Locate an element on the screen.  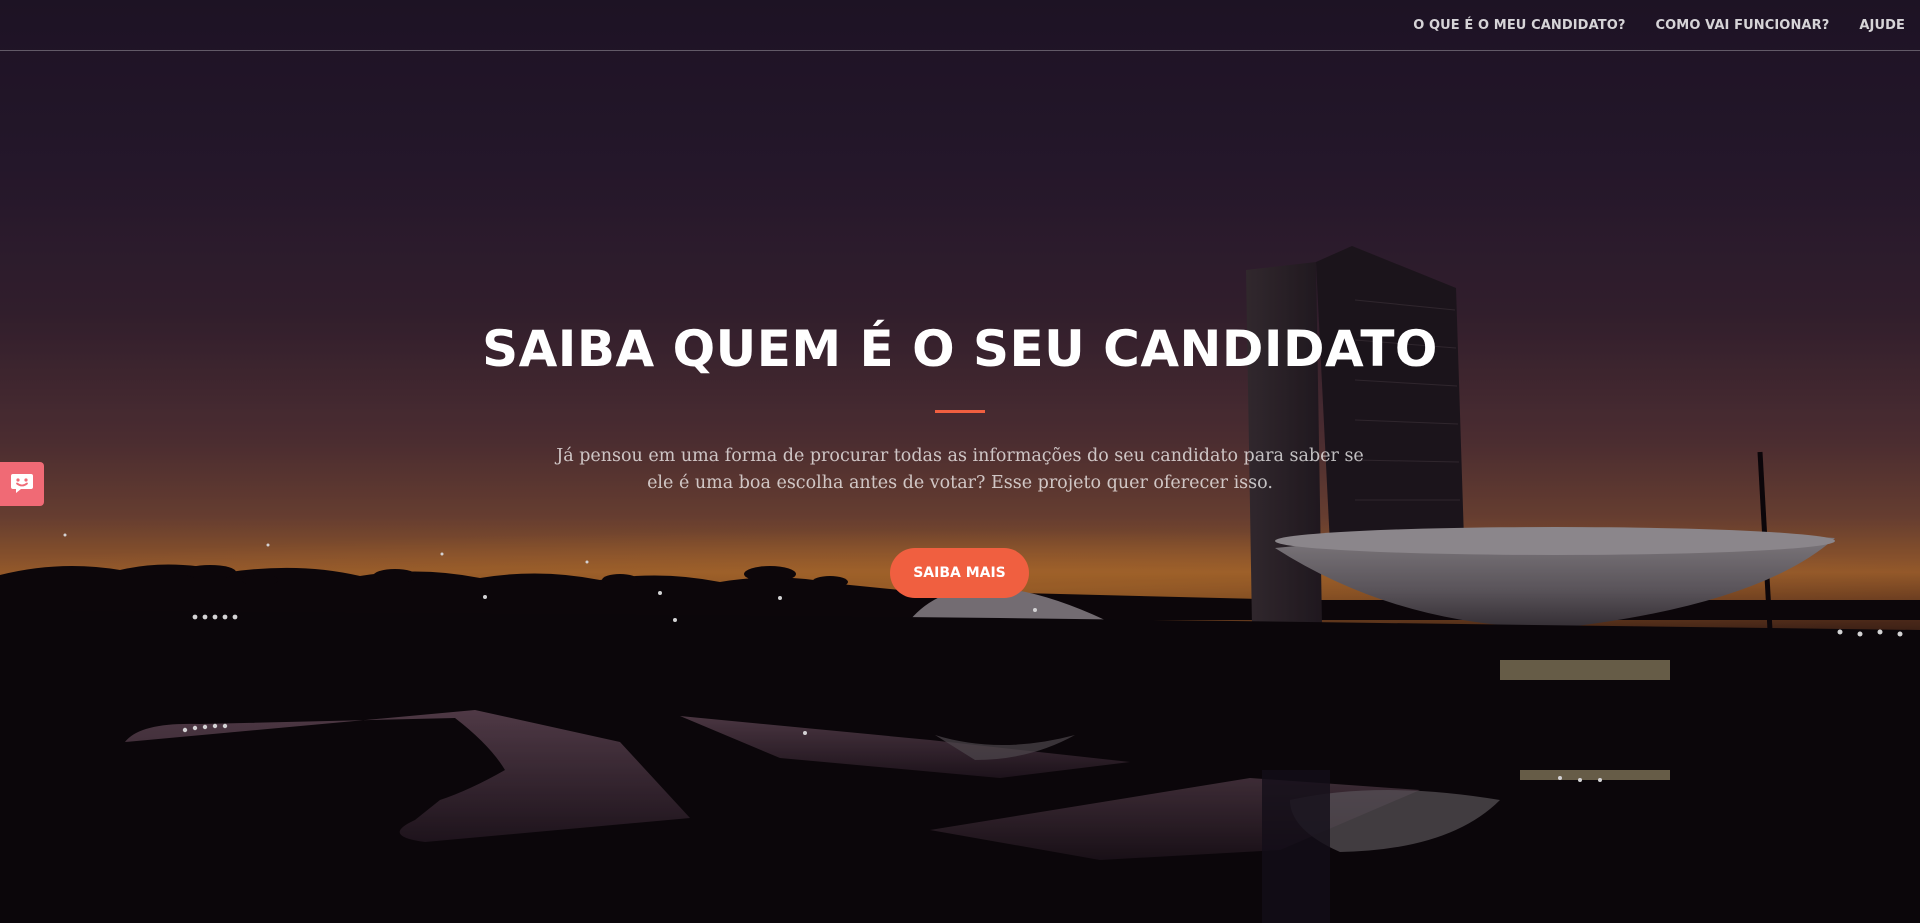
feedback-widget-button is located at coordinates (22, 484).